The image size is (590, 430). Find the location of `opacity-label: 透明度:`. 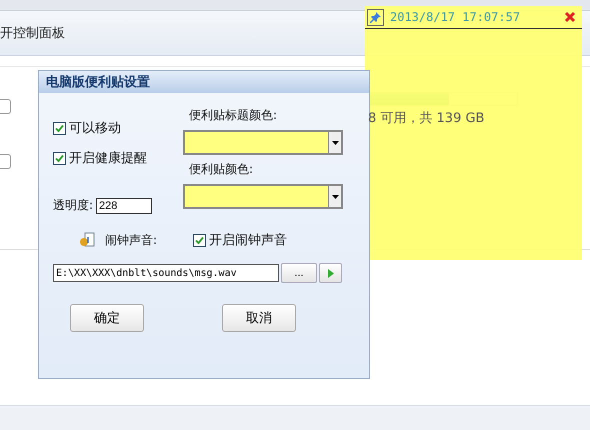

opacity-label: 透明度: is located at coordinates (73, 205).